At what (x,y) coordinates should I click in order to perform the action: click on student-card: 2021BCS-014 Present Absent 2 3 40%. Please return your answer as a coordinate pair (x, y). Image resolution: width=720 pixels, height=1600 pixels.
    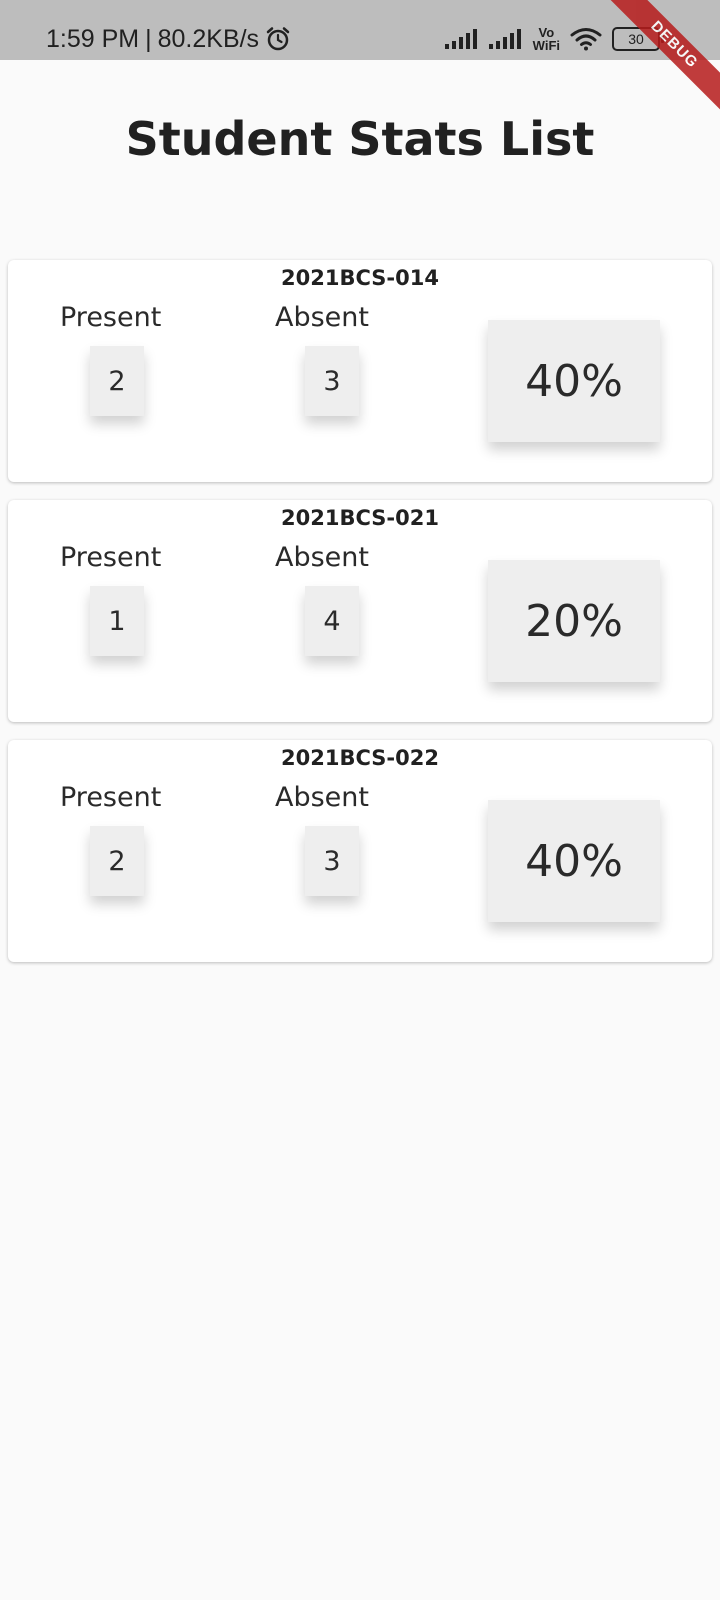
    Looking at the image, I should click on (360, 371).